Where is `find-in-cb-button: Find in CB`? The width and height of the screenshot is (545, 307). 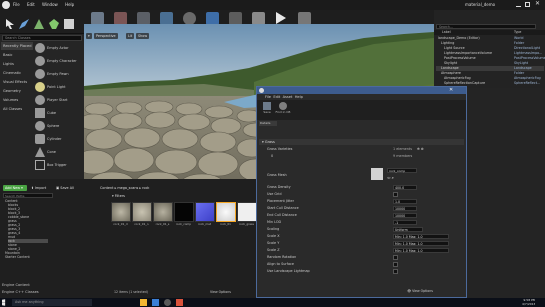
find-in-cb-button: Find in CB is located at coordinates (283, 108).